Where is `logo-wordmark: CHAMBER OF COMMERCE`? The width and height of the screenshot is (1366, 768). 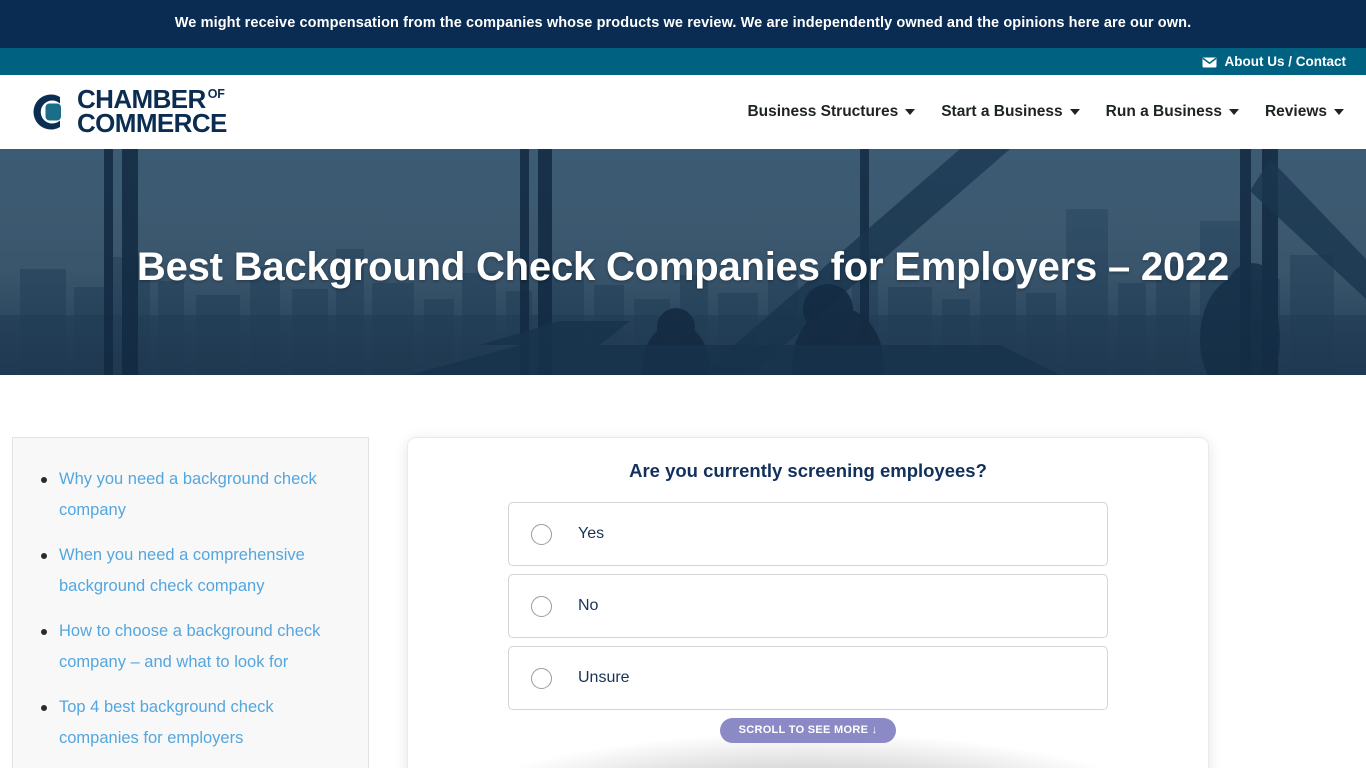 logo-wordmark: CHAMBER OF COMMERCE is located at coordinates (152, 112).